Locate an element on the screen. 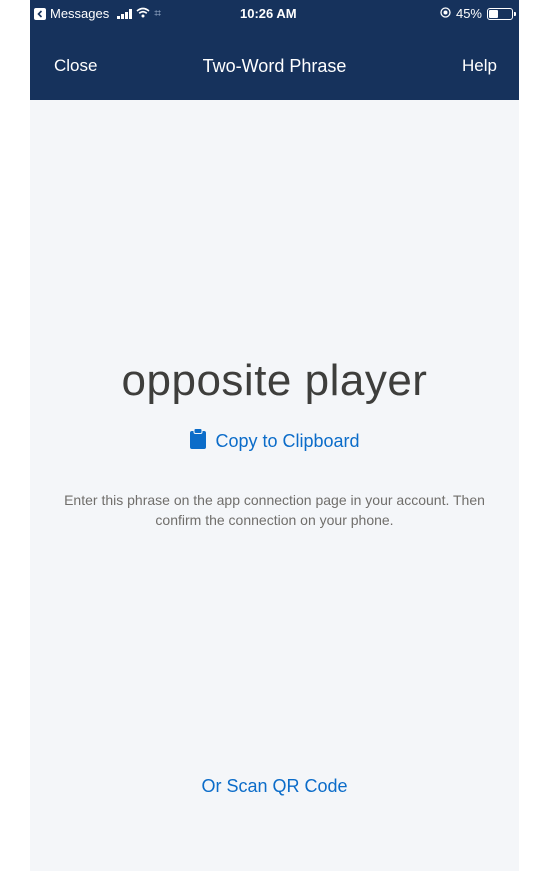 The height and width of the screenshot is (871, 534). battery-percent: 45% is located at coordinates (468, 13).